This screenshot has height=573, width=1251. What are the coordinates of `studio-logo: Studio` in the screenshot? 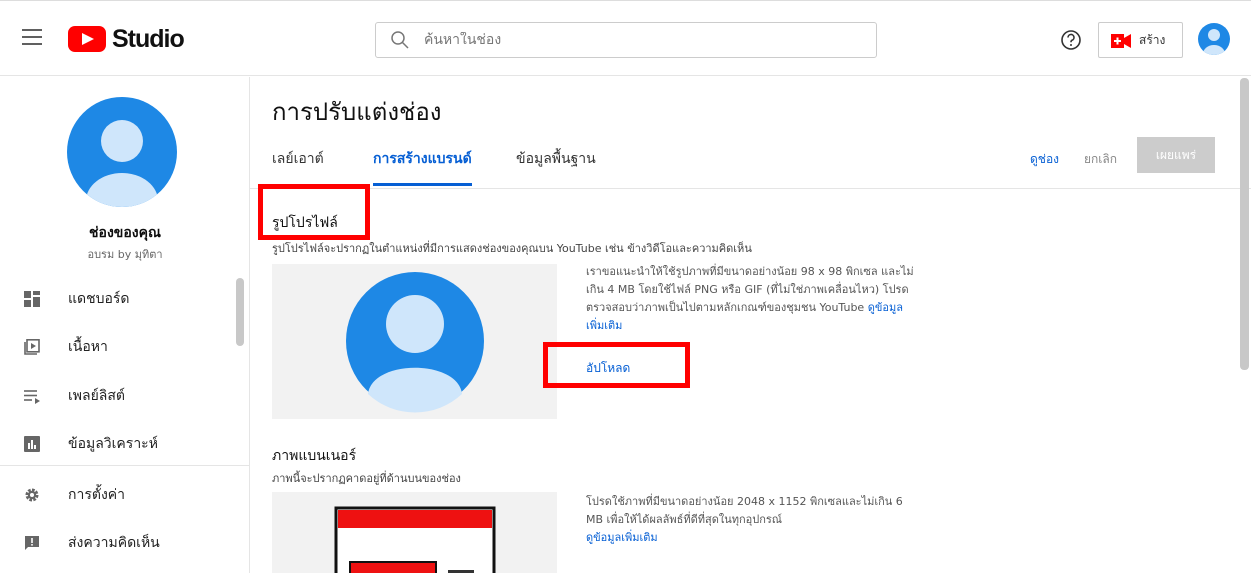 It's located at (126, 39).